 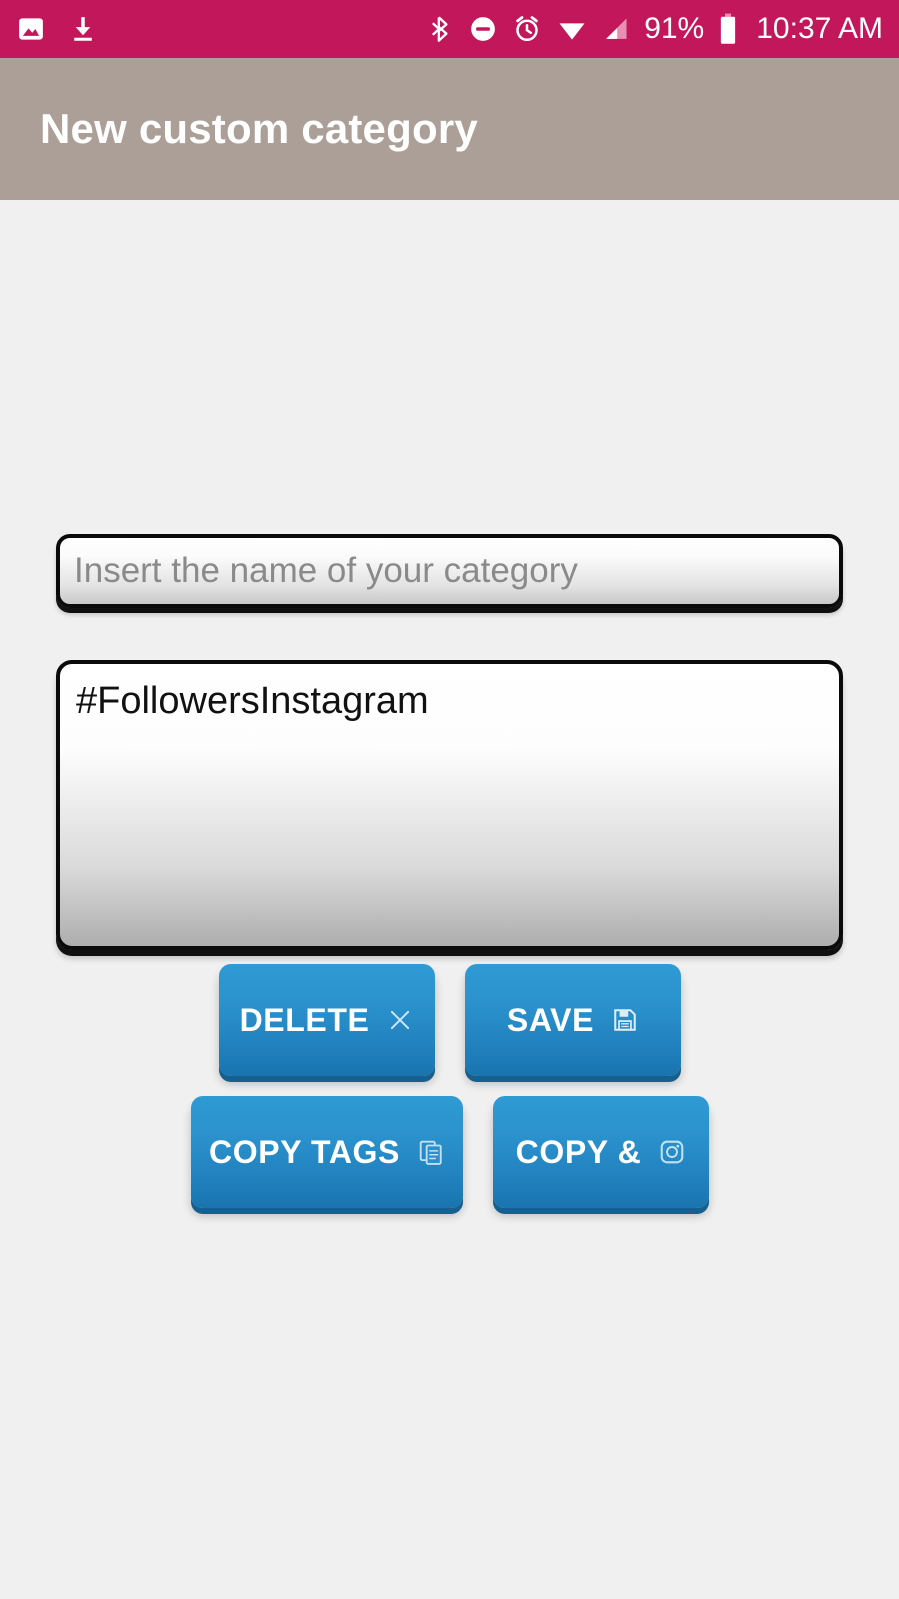 What do you see at coordinates (83, 29) in the screenshot?
I see `download-icon` at bounding box center [83, 29].